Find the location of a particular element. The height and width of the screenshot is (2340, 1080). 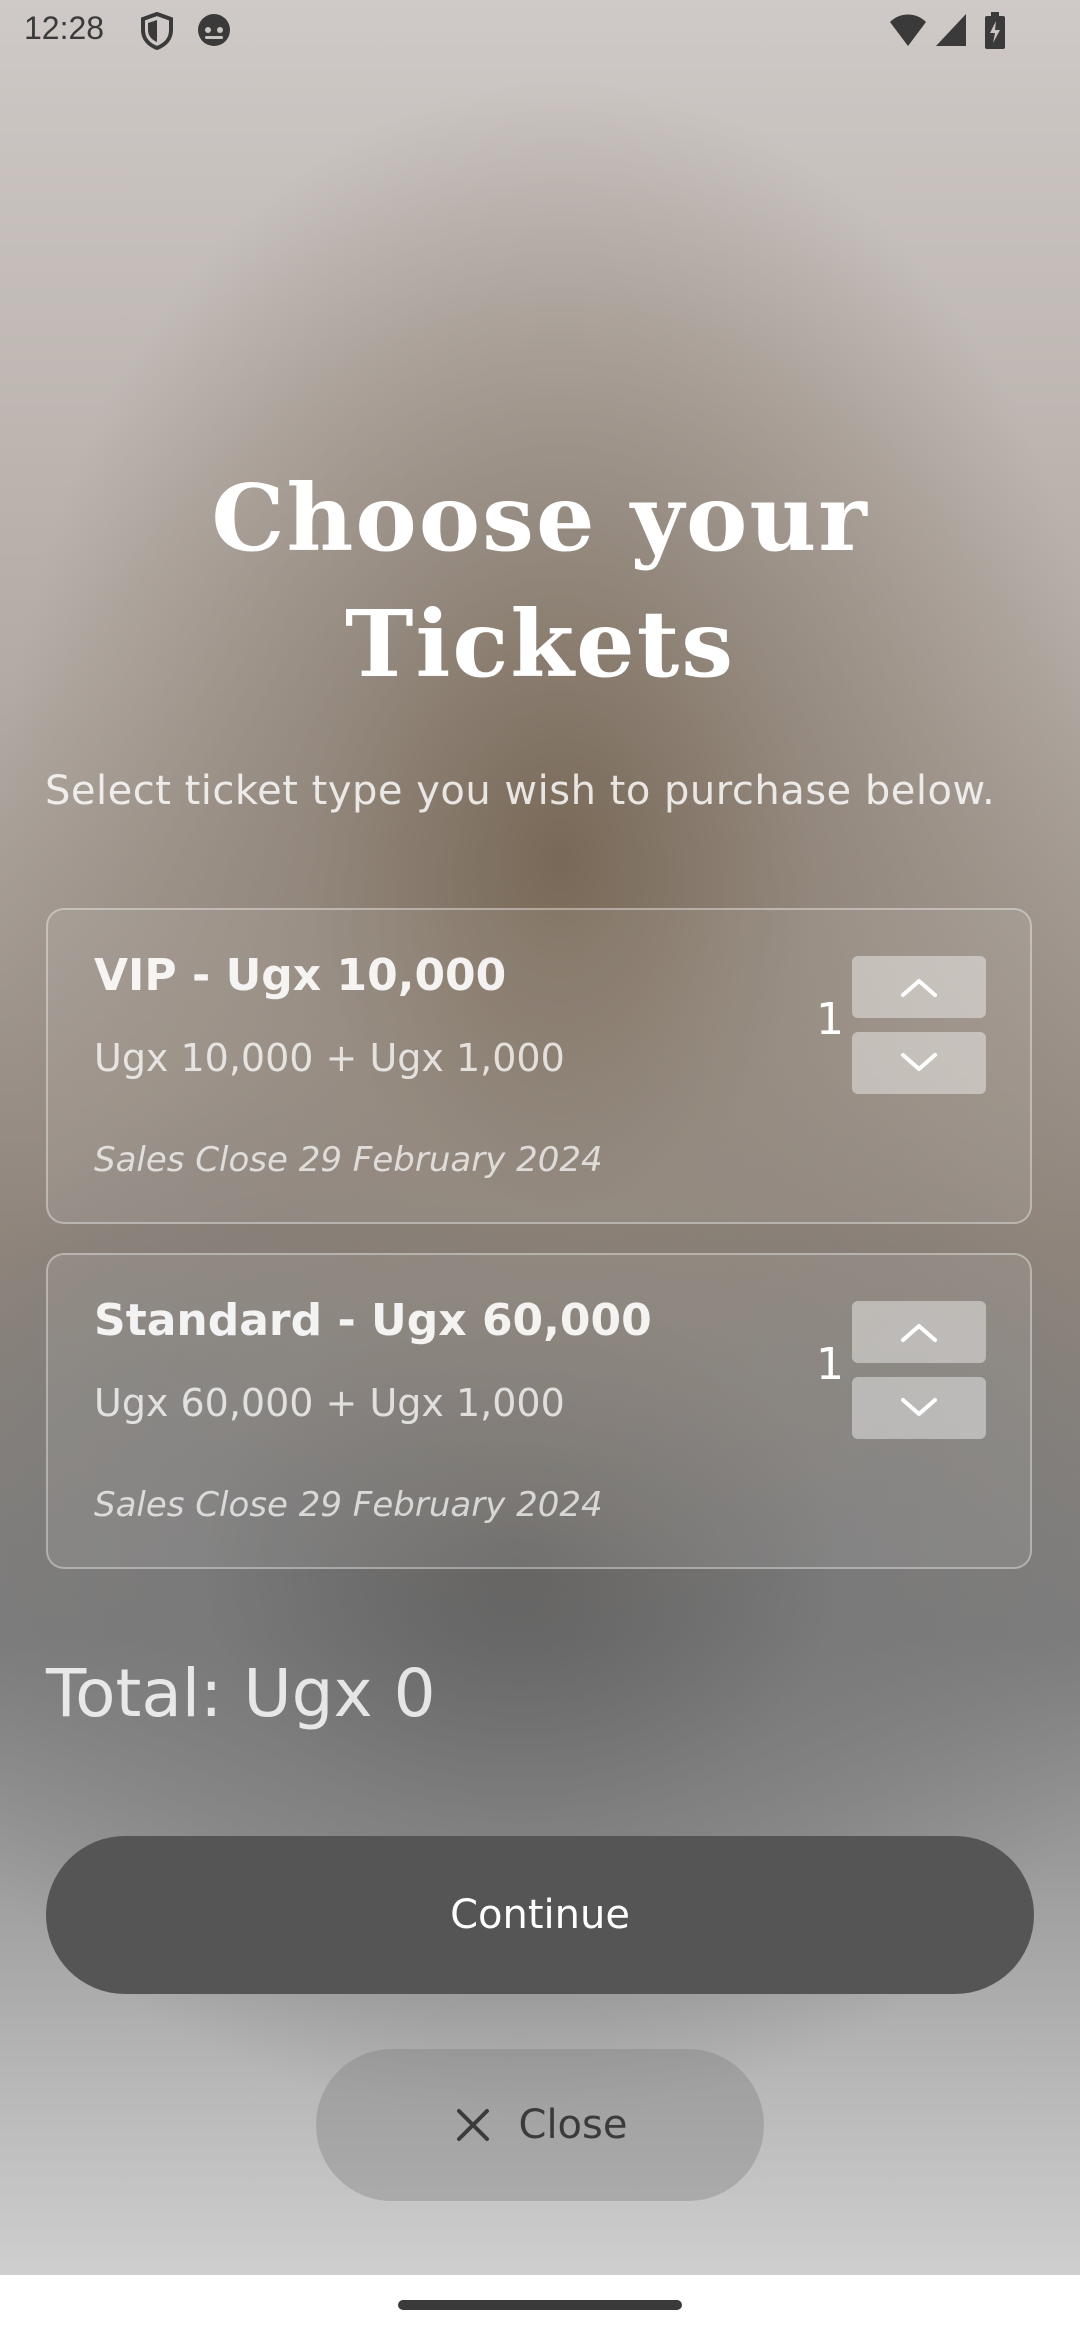

status-bar: 12:28 is located at coordinates (540, 32).